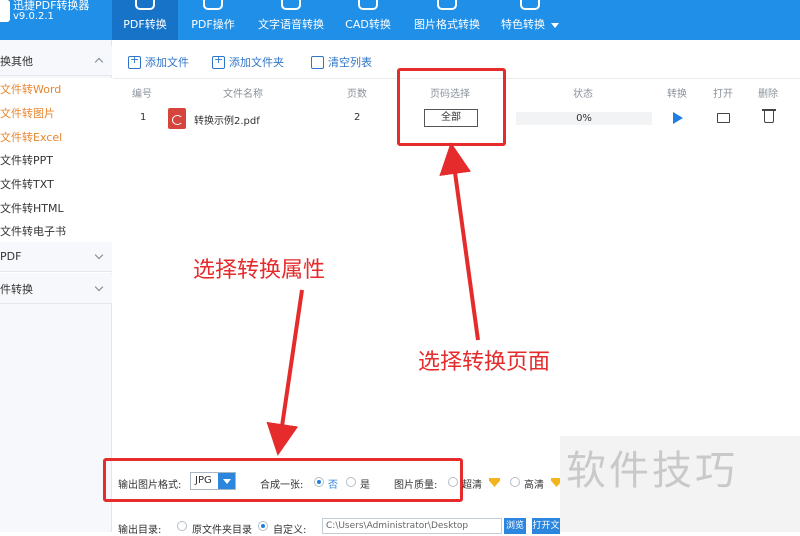  Describe the element at coordinates (263, 526) in the screenshot. I see `output-custom-radio` at that location.